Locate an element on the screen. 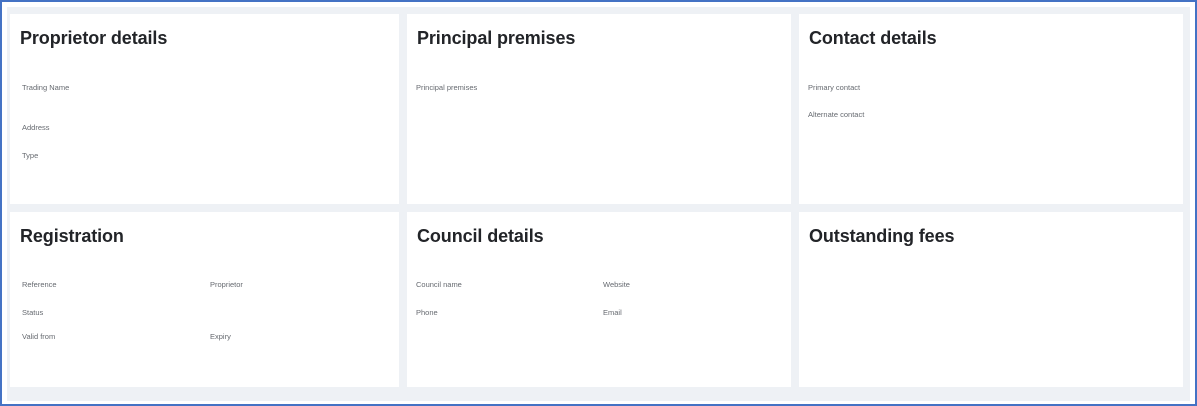  outstanding-fees-title: Outstanding fees is located at coordinates (882, 236).